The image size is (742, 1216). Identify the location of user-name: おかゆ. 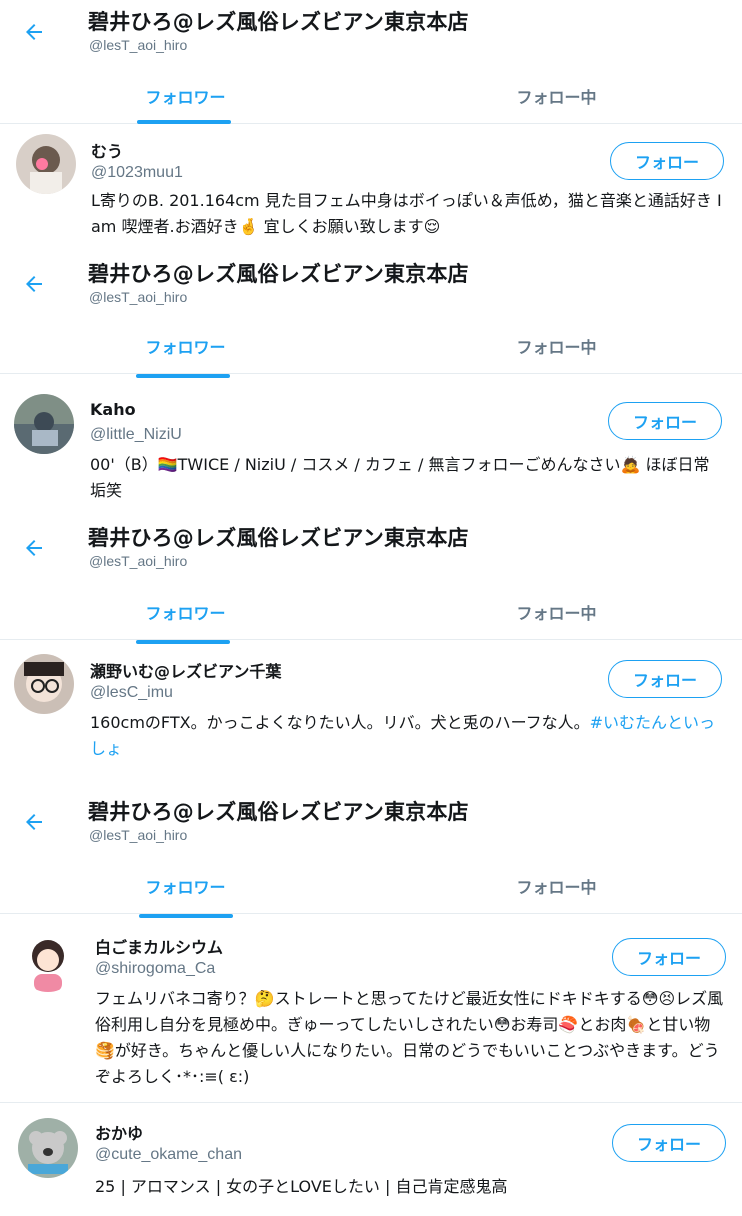
(119, 1132).